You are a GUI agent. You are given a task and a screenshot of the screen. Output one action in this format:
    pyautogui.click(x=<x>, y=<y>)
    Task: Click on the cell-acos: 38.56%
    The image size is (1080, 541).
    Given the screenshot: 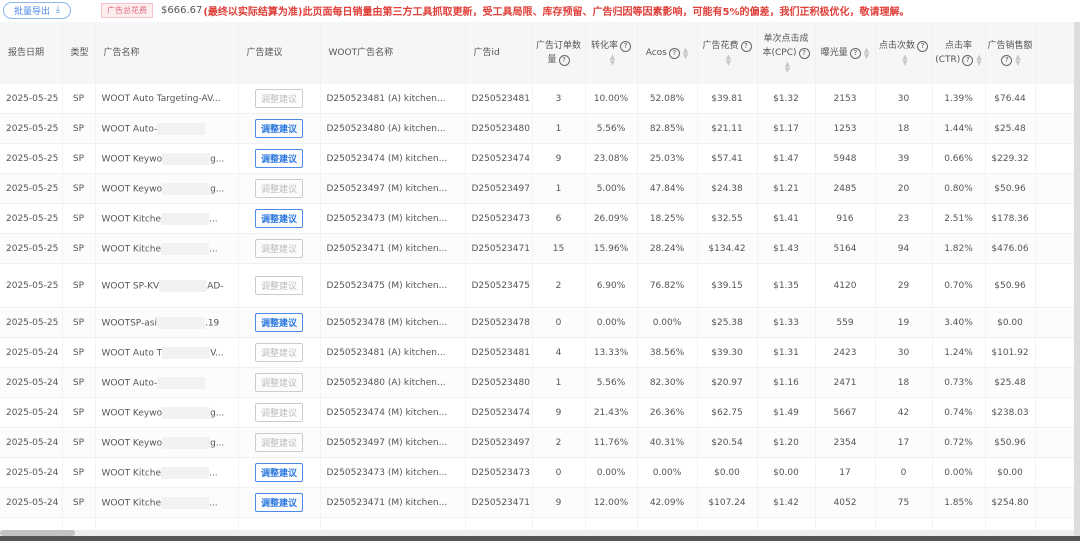 What is the action you would take?
    pyautogui.click(x=667, y=352)
    